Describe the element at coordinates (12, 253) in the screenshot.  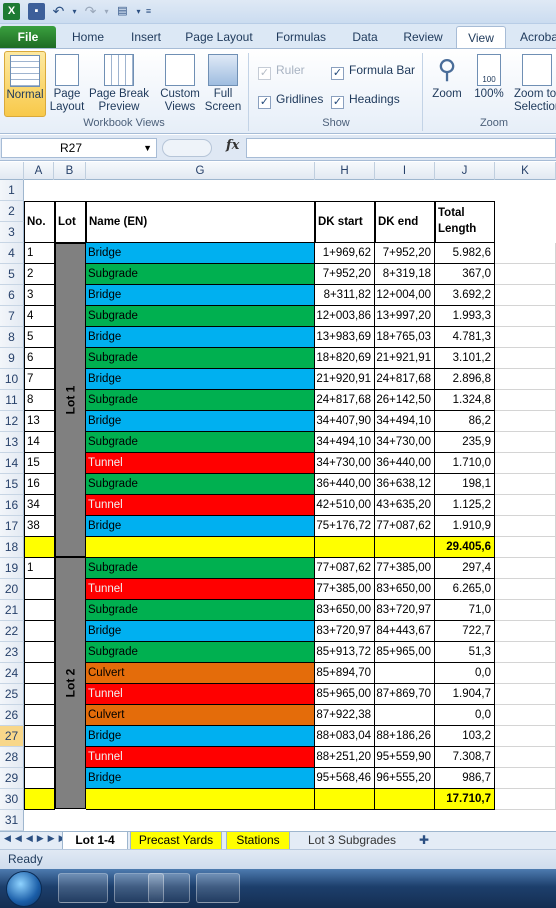
I see `row-header: 4` at that location.